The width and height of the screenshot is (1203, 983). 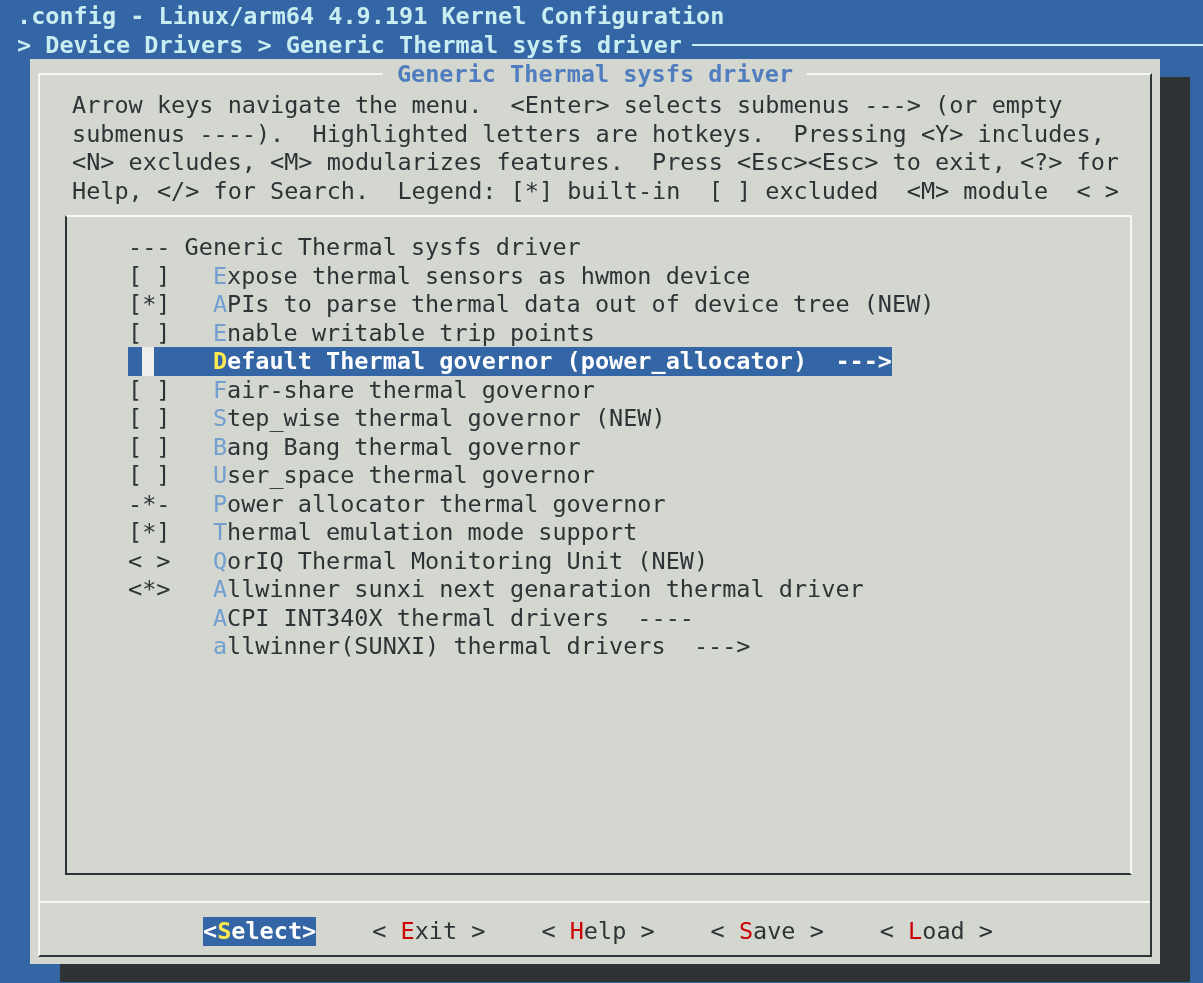 What do you see at coordinates (260, 931) in the screenshot?
I see `dialog-button: <Select>` at bounding box center [260, 931].